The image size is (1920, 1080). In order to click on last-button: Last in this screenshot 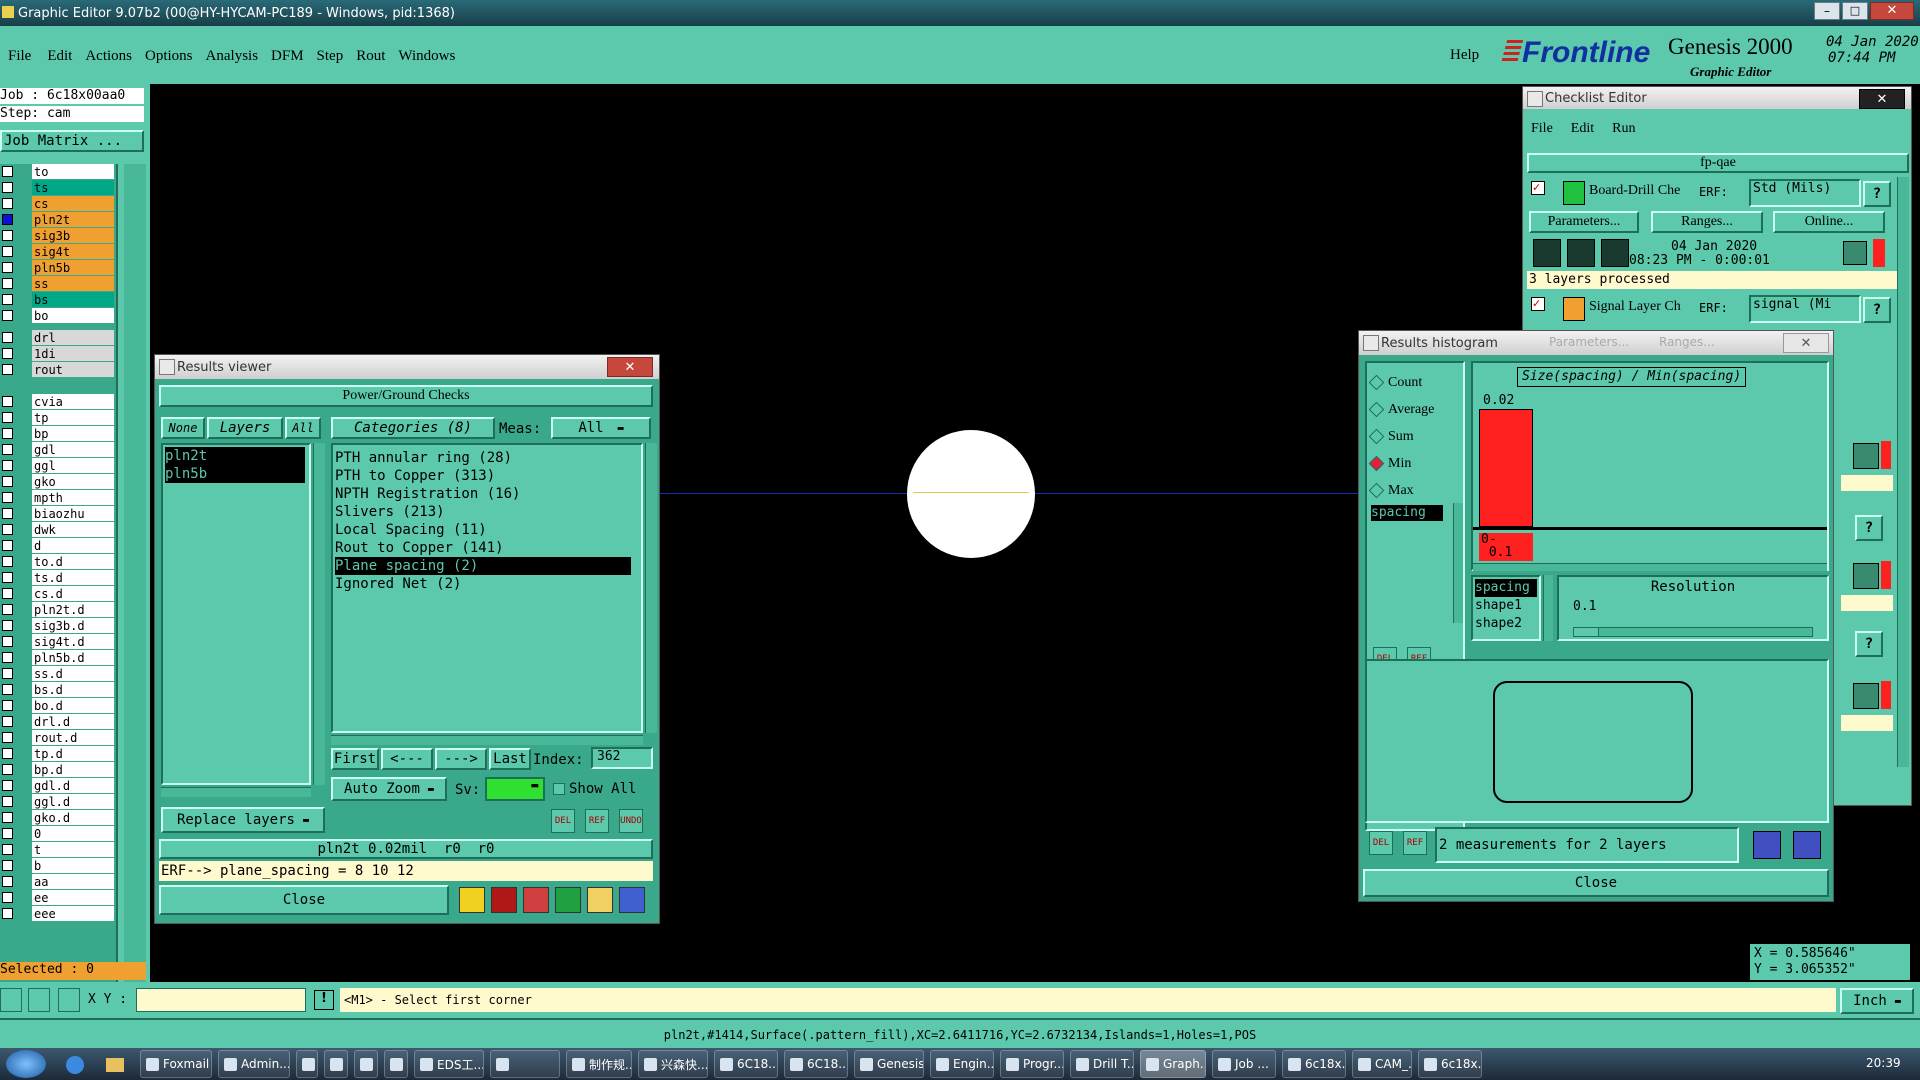, I will do `click(510, 759)`.